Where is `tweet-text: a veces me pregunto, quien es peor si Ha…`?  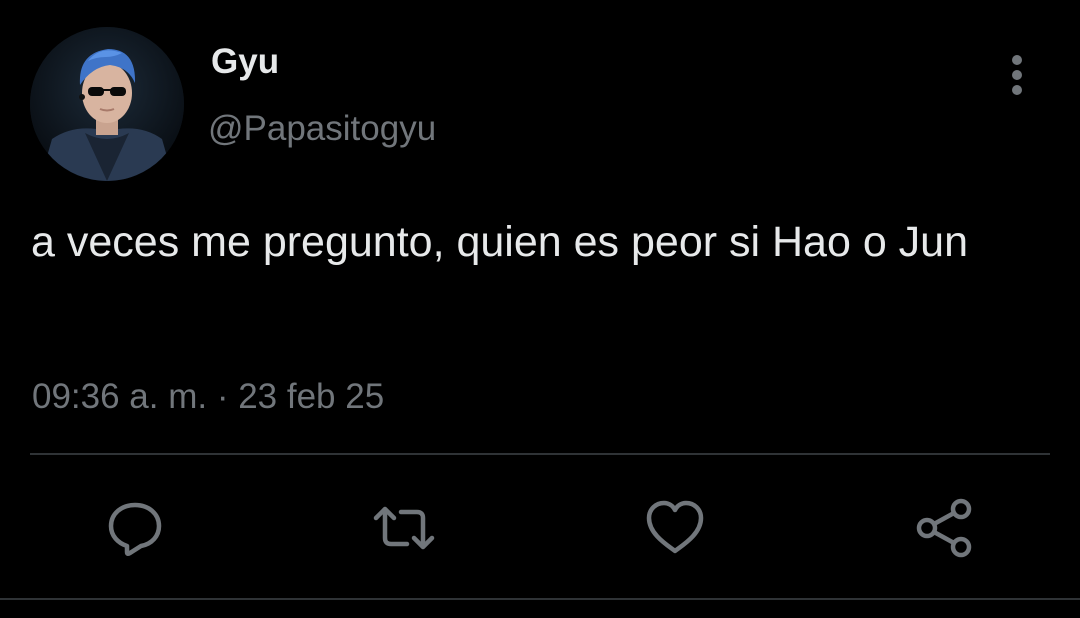 tweet-text: a veces me pregunto, quien es peor si Ha… is located at coordinates (500, 242).